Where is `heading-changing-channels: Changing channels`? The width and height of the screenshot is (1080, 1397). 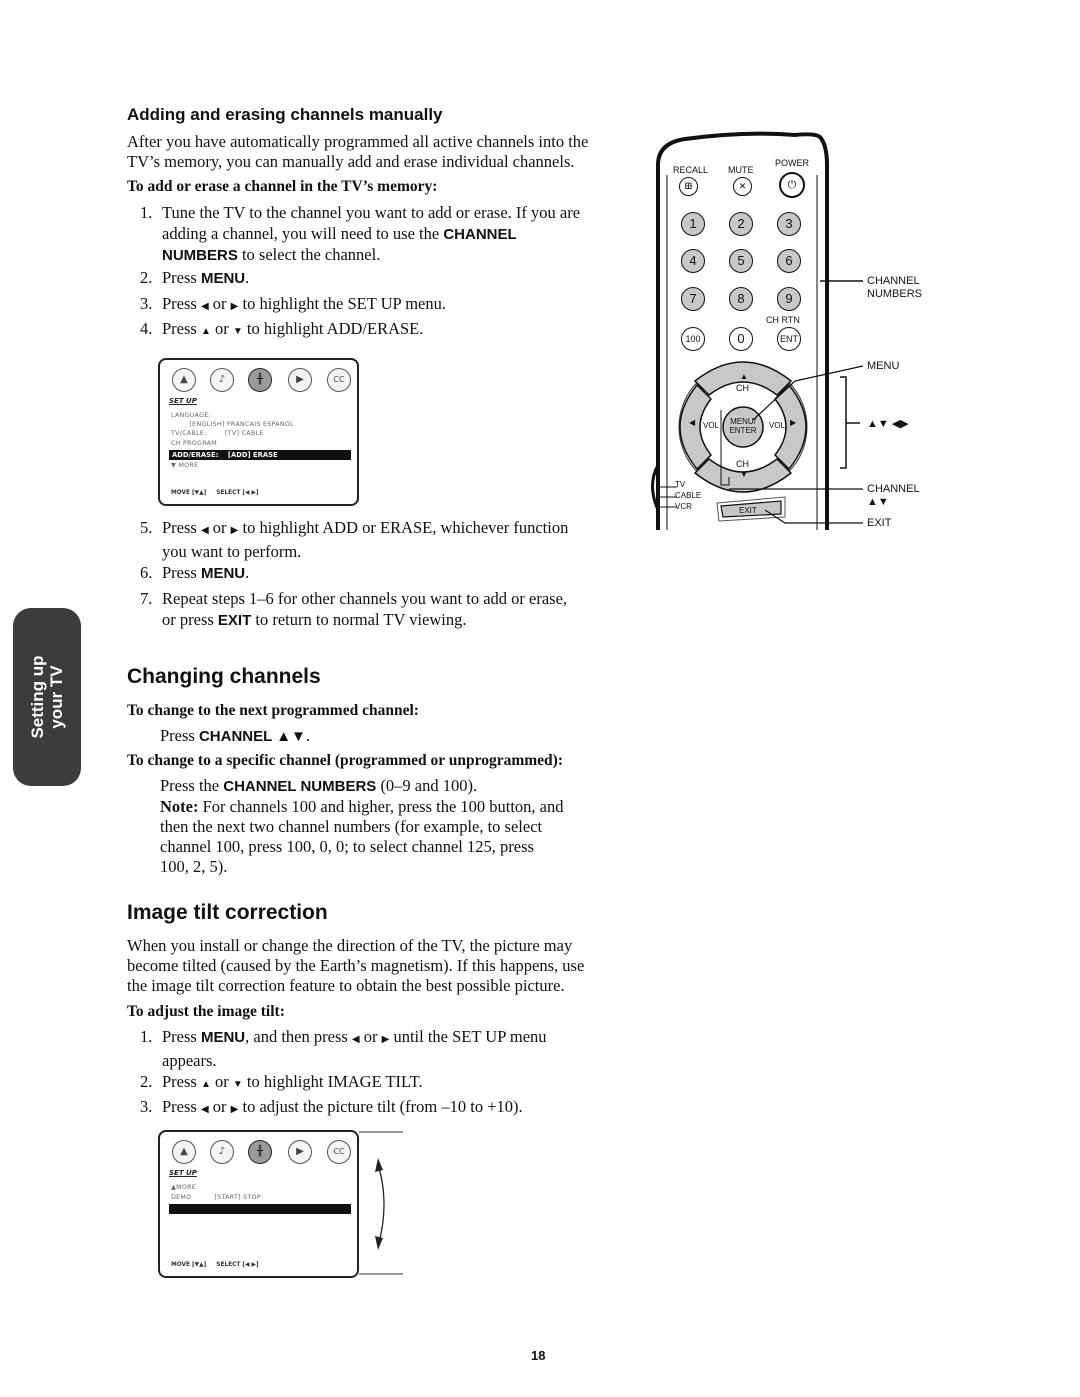
heading-changing-channels: Changing channels is located at coordinates (224, 676).